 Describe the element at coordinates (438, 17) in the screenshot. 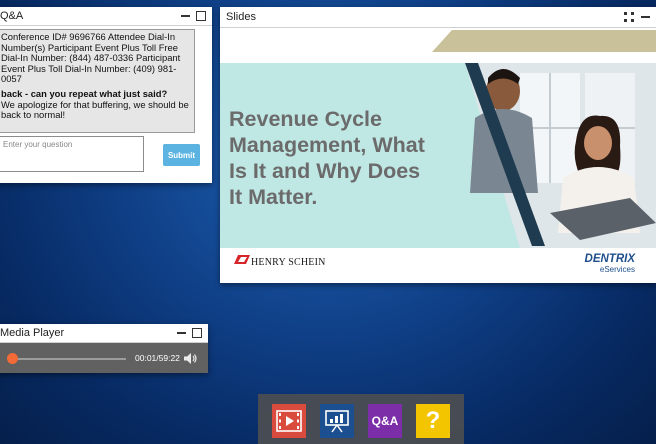

I see `slides-titlebar: Slides` at that location.